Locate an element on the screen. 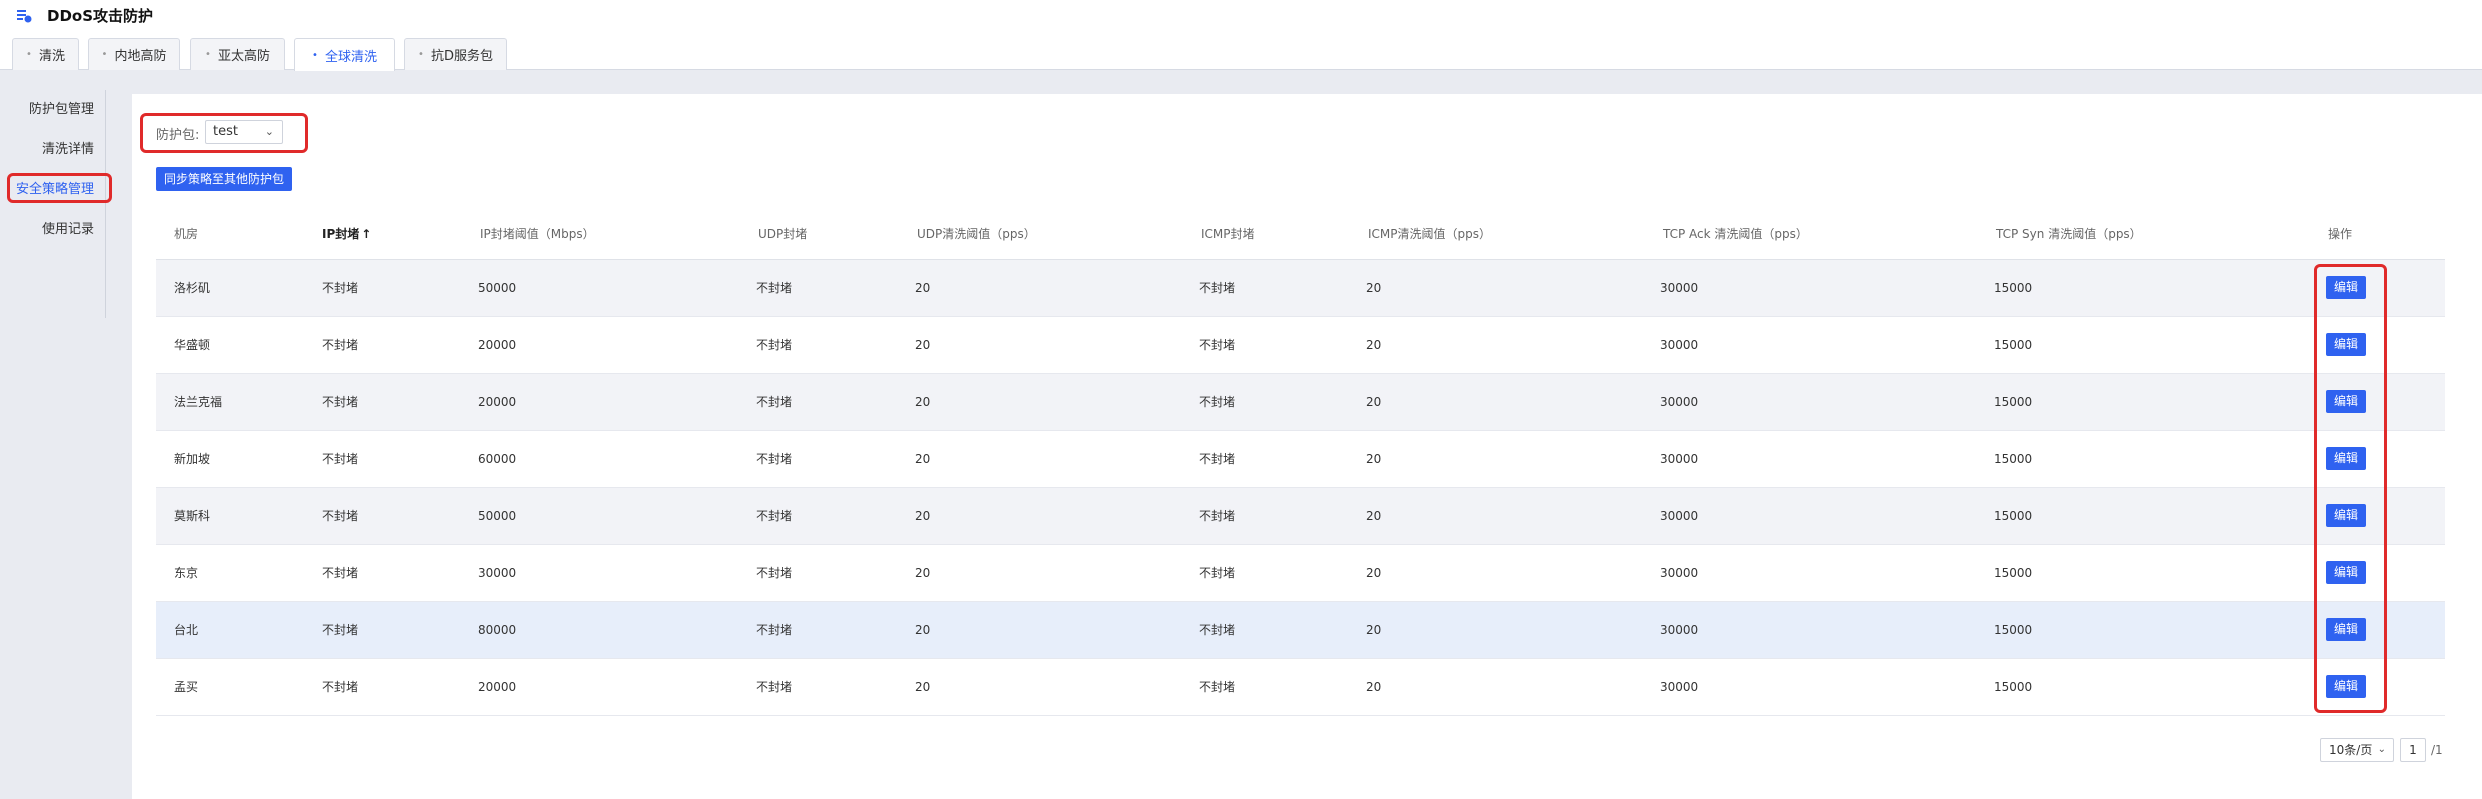  tab-label: 清洗 is located at coordinates (51, 56).